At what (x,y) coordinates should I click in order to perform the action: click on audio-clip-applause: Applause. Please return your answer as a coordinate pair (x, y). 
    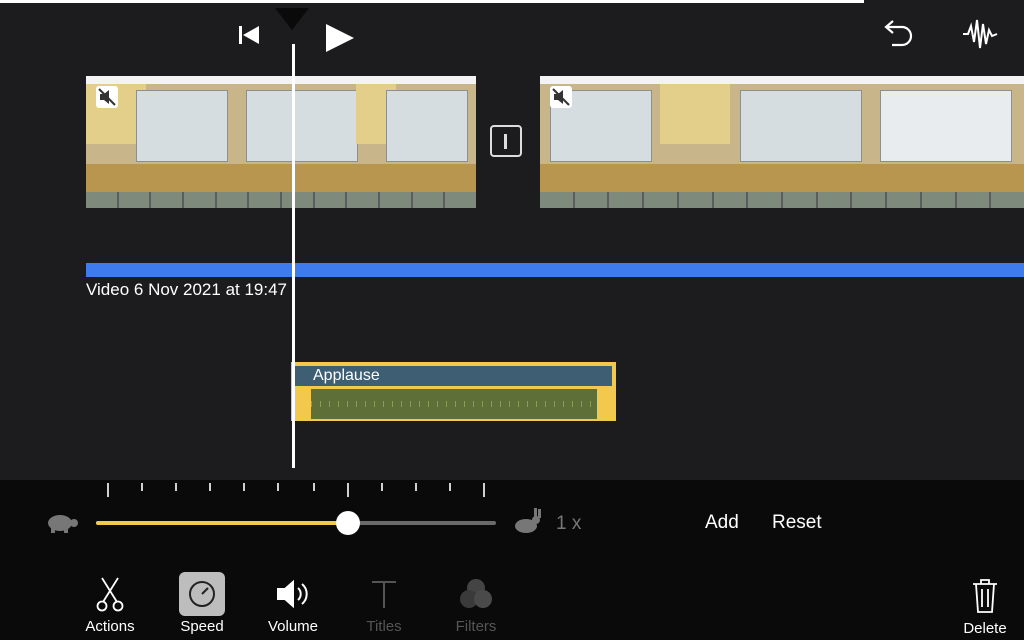
    Looking at the image, I should click on (453, 391).